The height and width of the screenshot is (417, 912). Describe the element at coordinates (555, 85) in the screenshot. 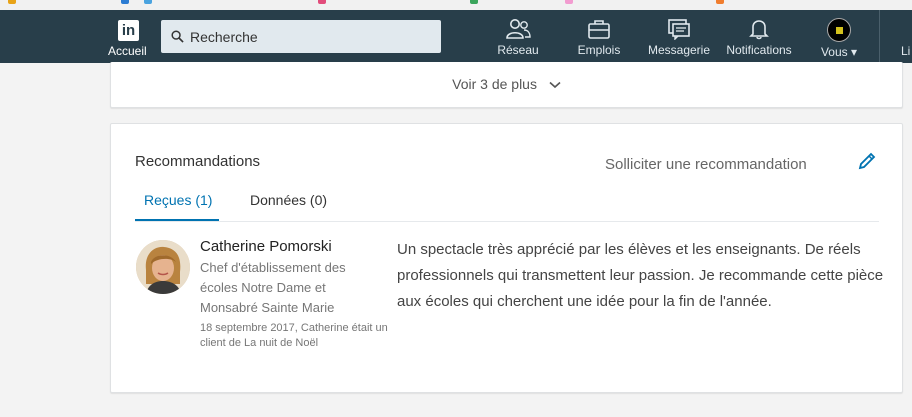

I see `chevron-down-icon` at that location.